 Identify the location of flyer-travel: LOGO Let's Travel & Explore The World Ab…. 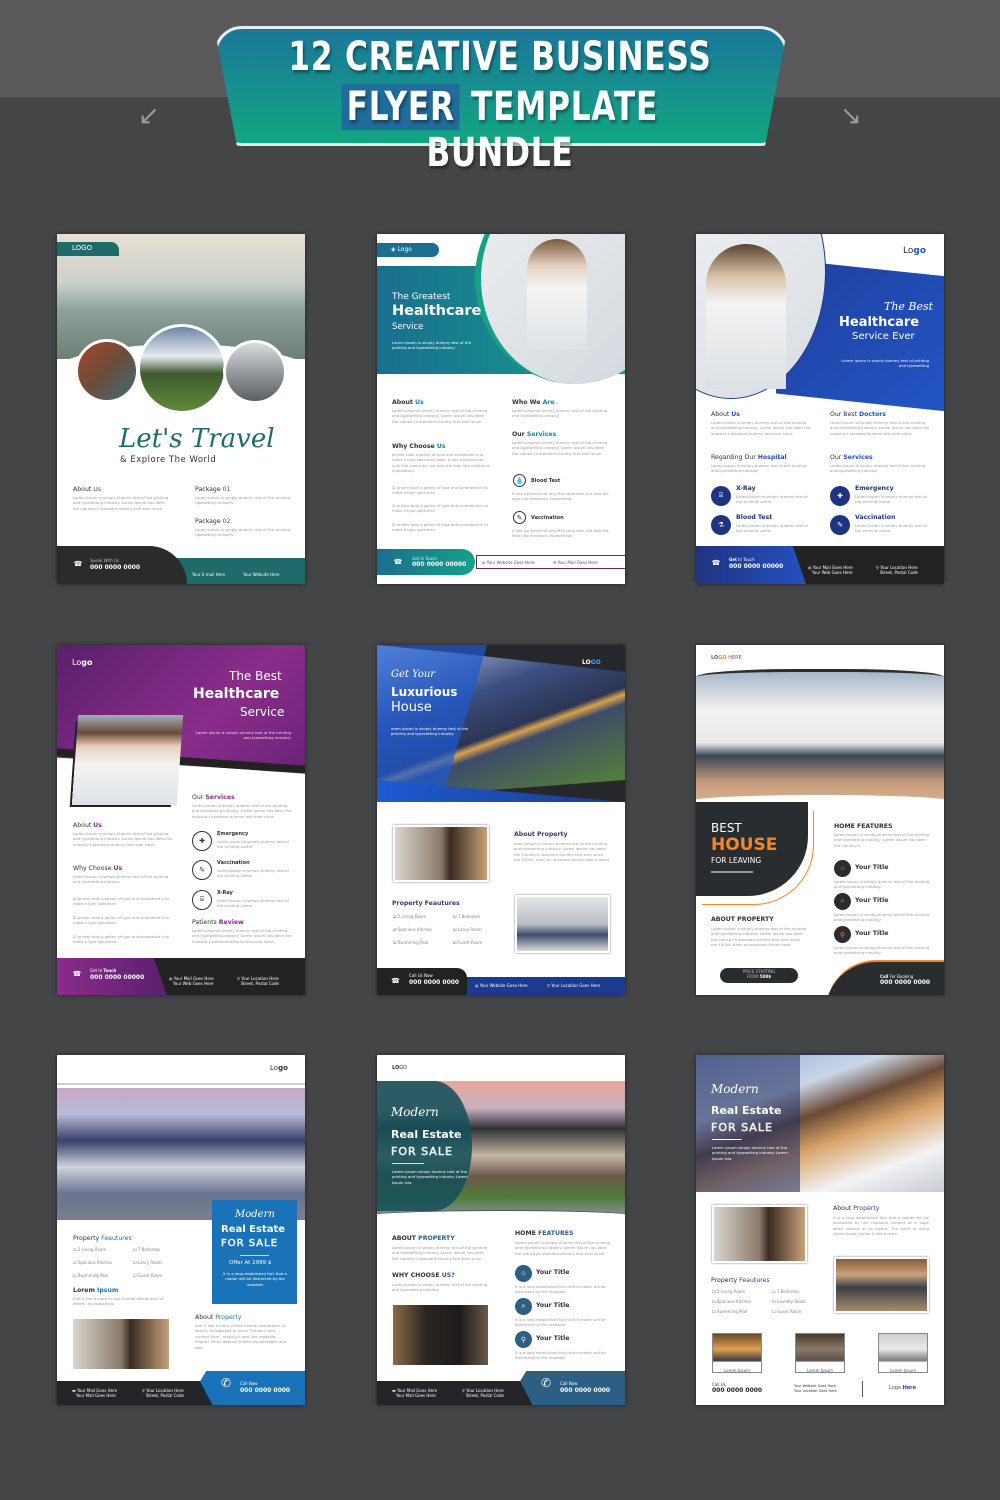
(181, 409).